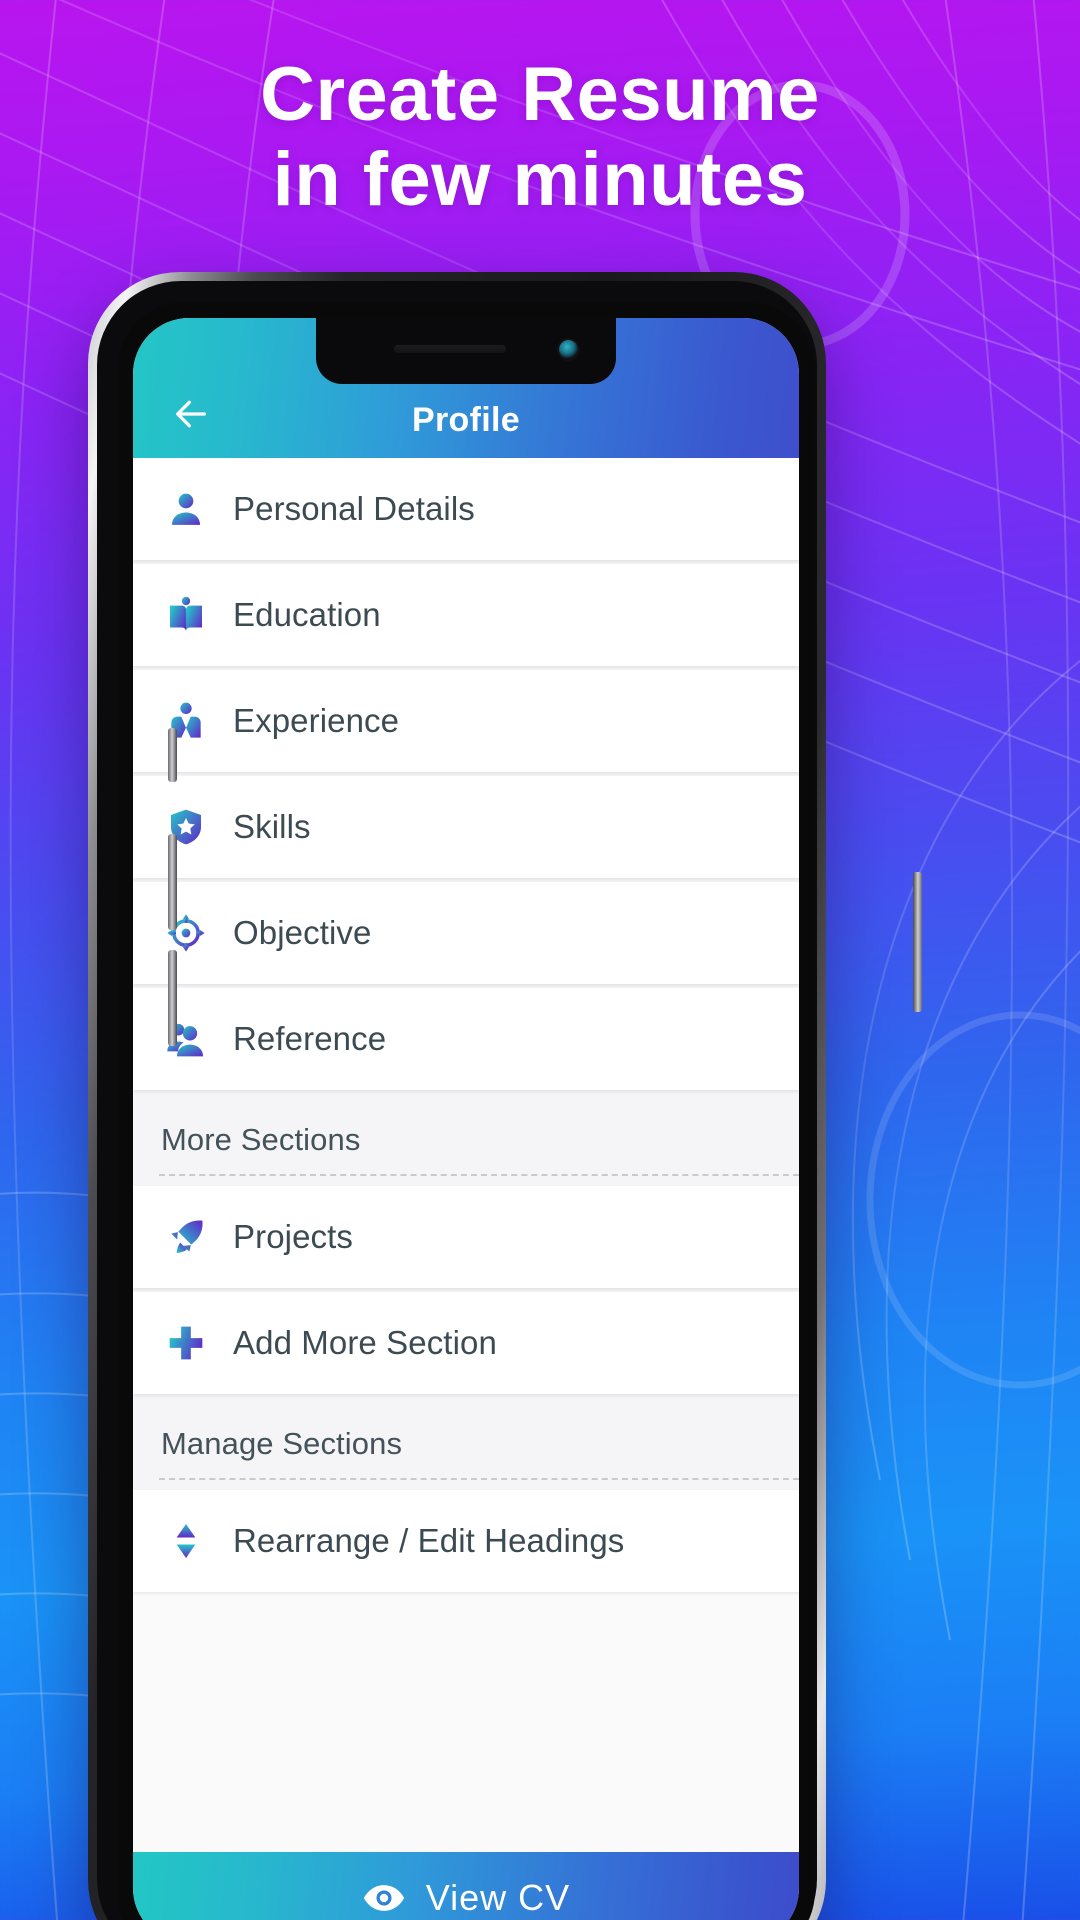 The width and height of the screenshot is (1080, 1920). I want to click on arrow-left-icon, so click(191, 416).